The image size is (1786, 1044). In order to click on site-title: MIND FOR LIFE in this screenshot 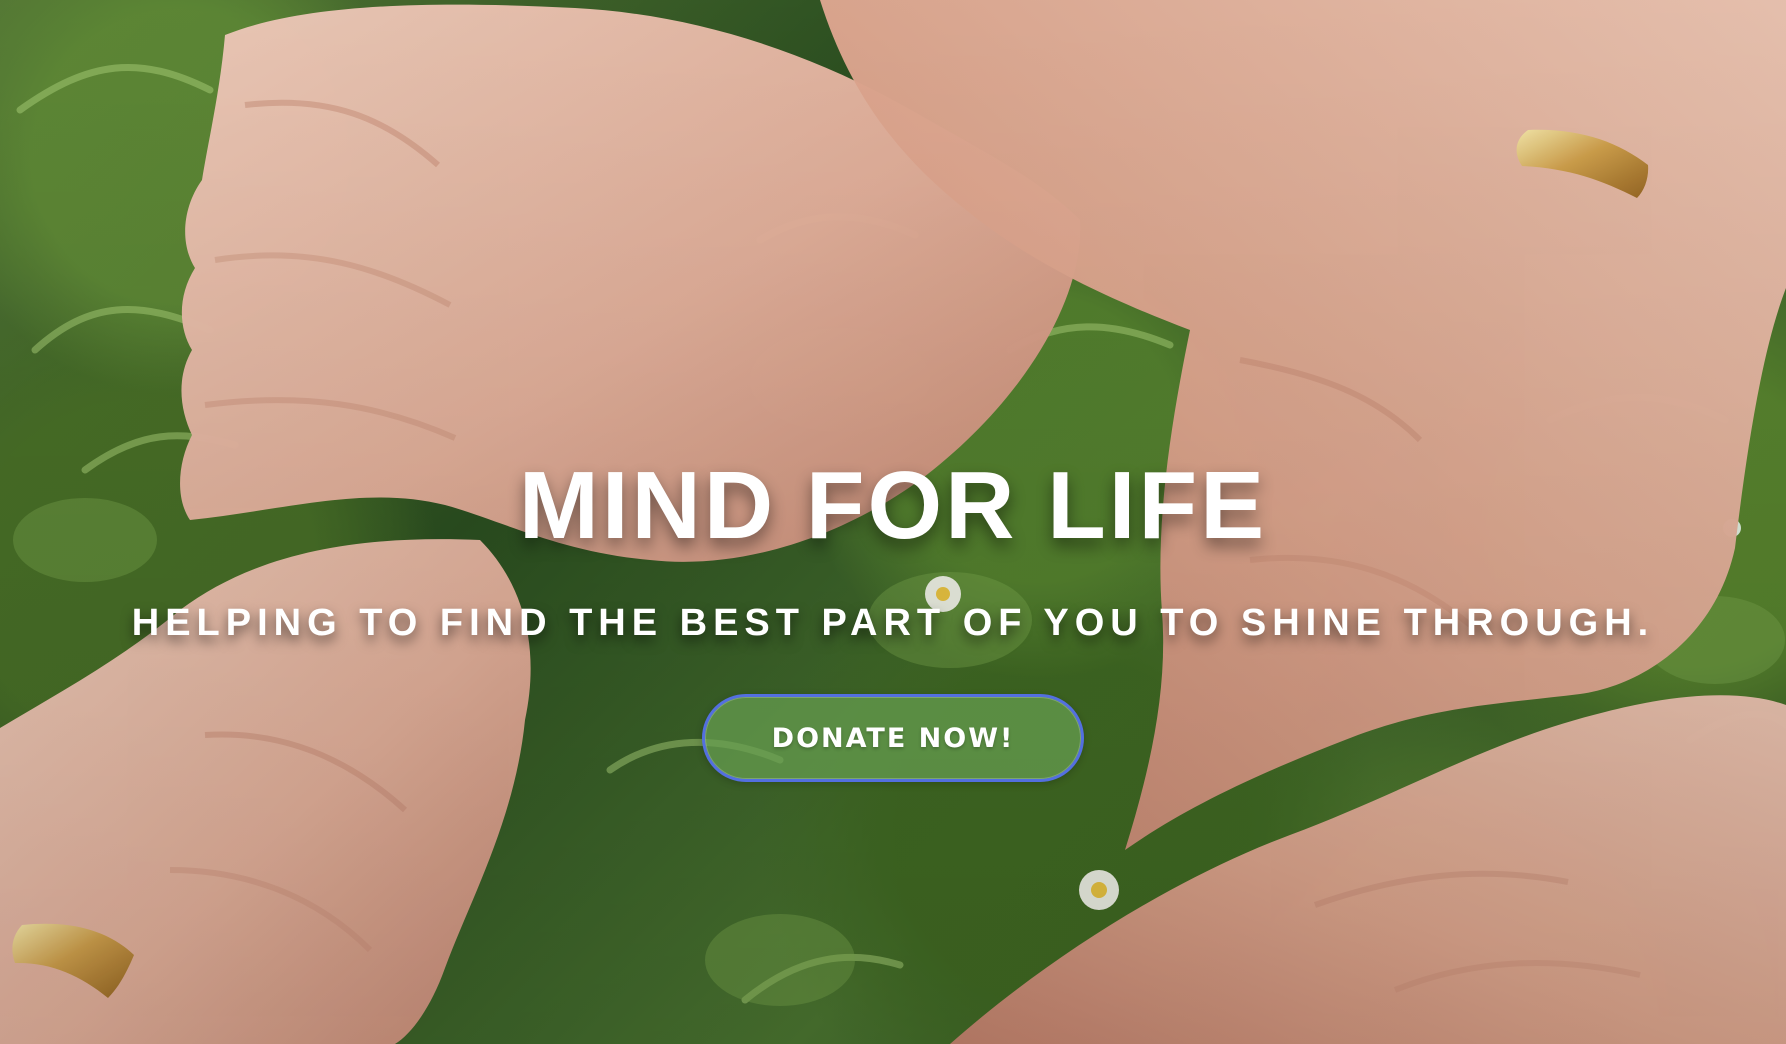, I will do `click(893, 505)`.